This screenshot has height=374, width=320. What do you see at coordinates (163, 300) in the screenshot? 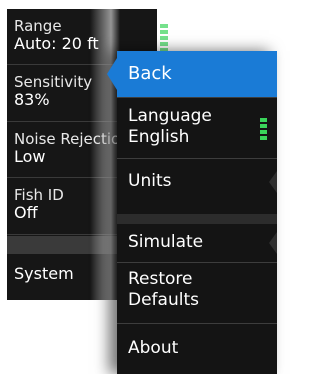
I see `restore-label-line2: Defaults` at bounding box center [163, 300].